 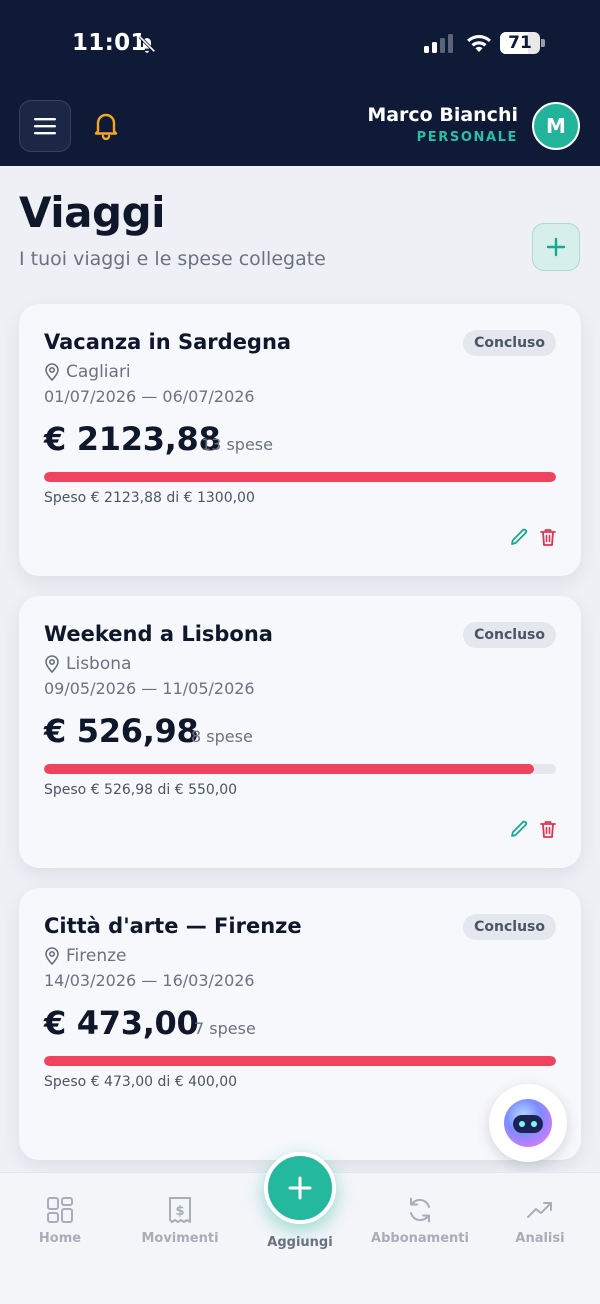 What do you see at coordinates (180, 1238) in the screenshot?
I see `nav-movimenti-label: Movimenti` at bounding box center [180, 1238].